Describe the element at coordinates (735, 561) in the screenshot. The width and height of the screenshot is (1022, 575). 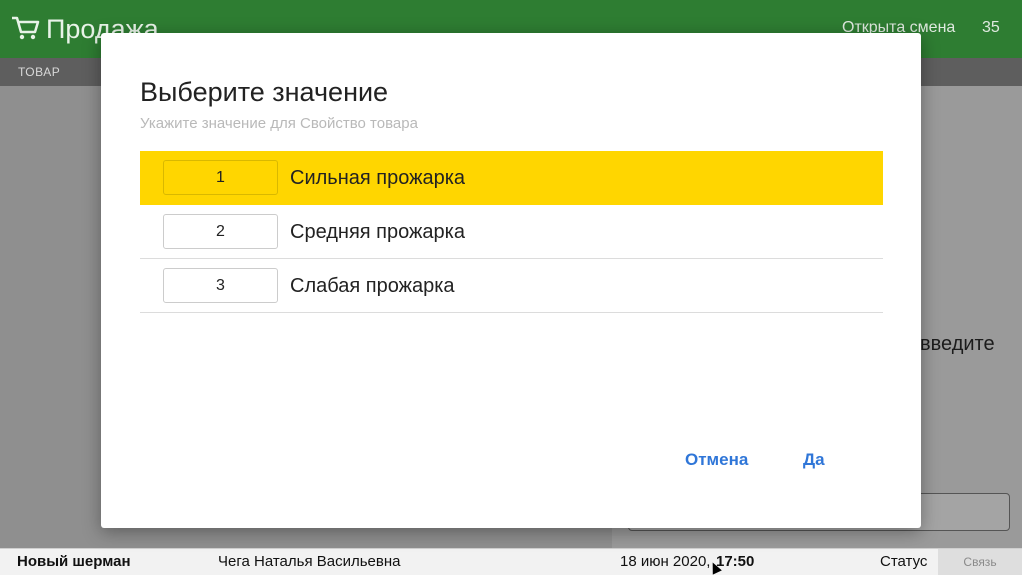
I see `time-label: 17:50` at that location.